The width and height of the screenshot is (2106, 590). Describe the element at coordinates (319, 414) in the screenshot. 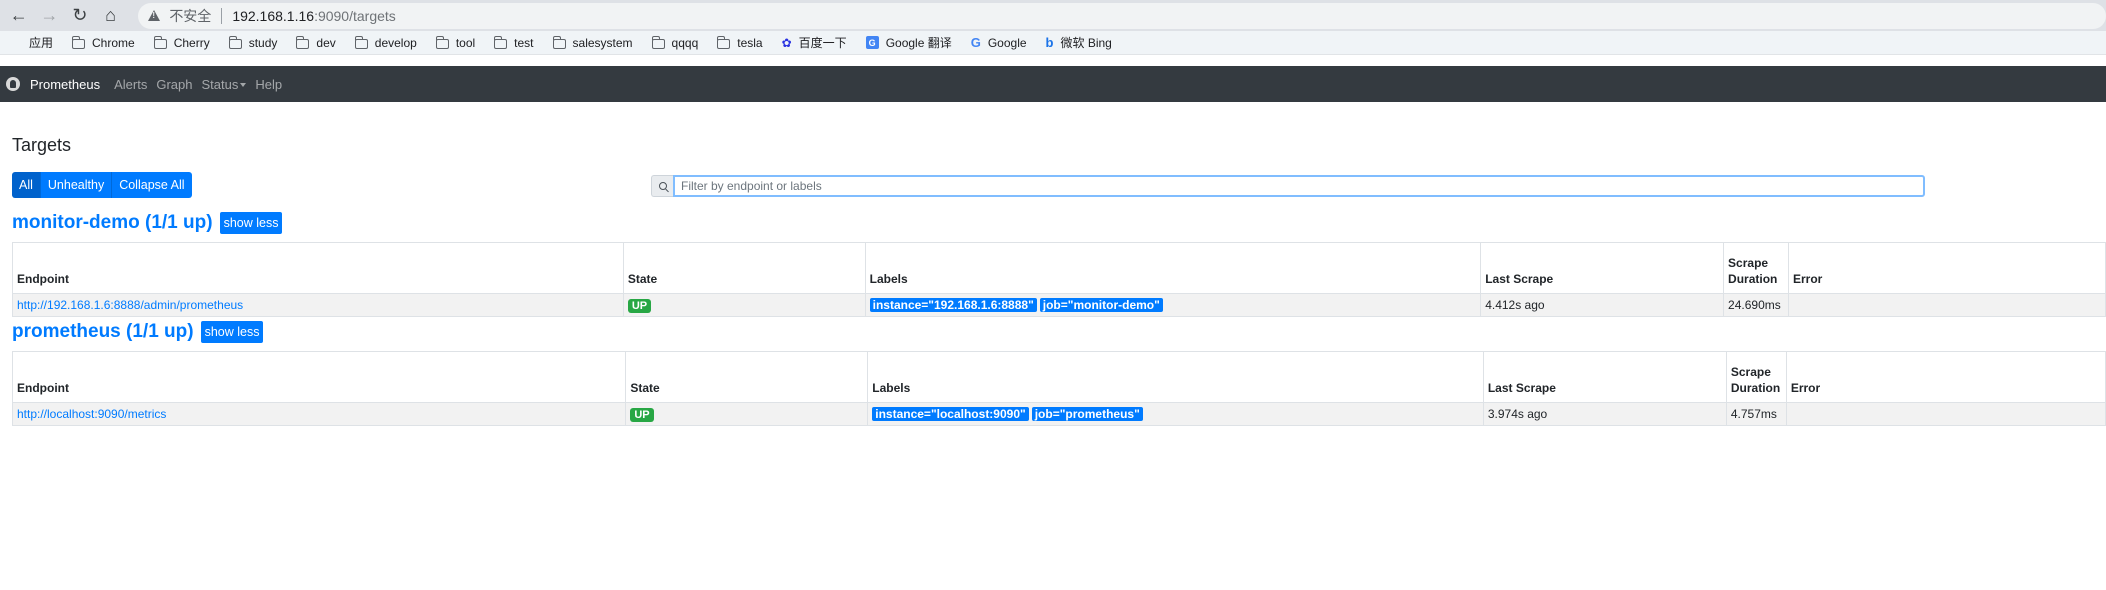

I see `endpoint-link: http://localhost:9090/metrics` at that location.